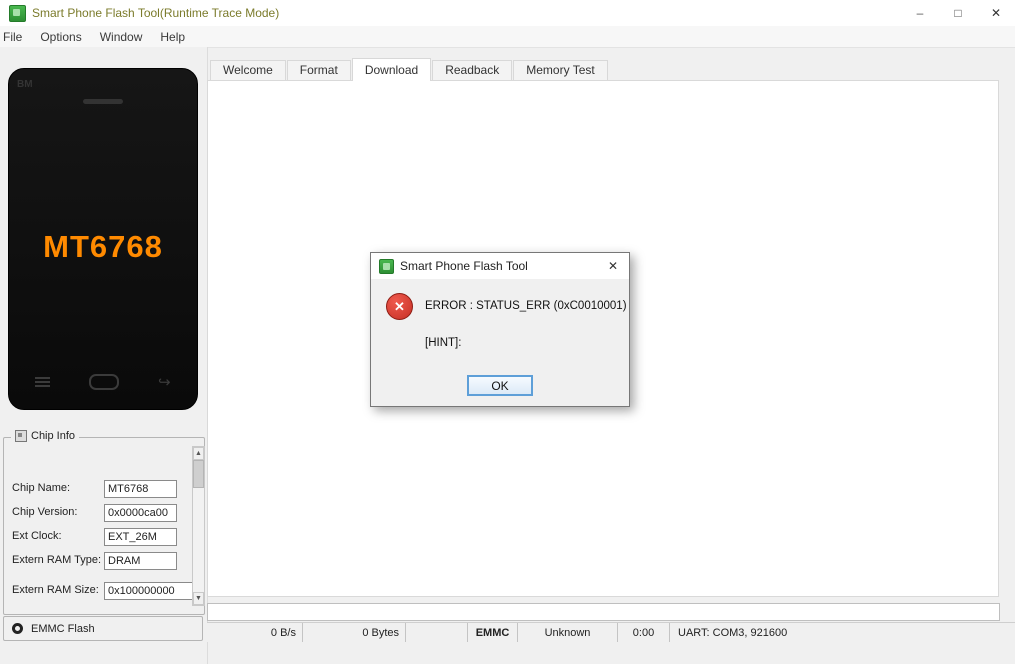 The width and height of the screenshot is (1015, 664). Describe the element at coordinates (198, 526) in the screenshot. I see `chip-info-scrollbar` at that location.